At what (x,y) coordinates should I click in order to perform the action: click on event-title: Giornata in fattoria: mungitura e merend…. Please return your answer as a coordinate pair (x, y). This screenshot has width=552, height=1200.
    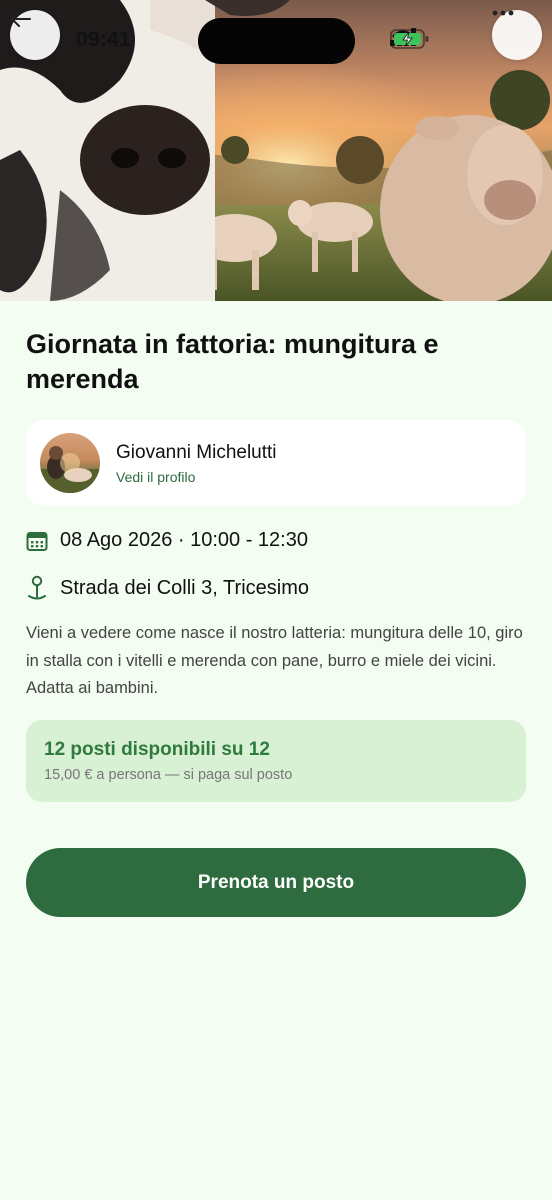
    Looking at the image, I should click on (232, 361).